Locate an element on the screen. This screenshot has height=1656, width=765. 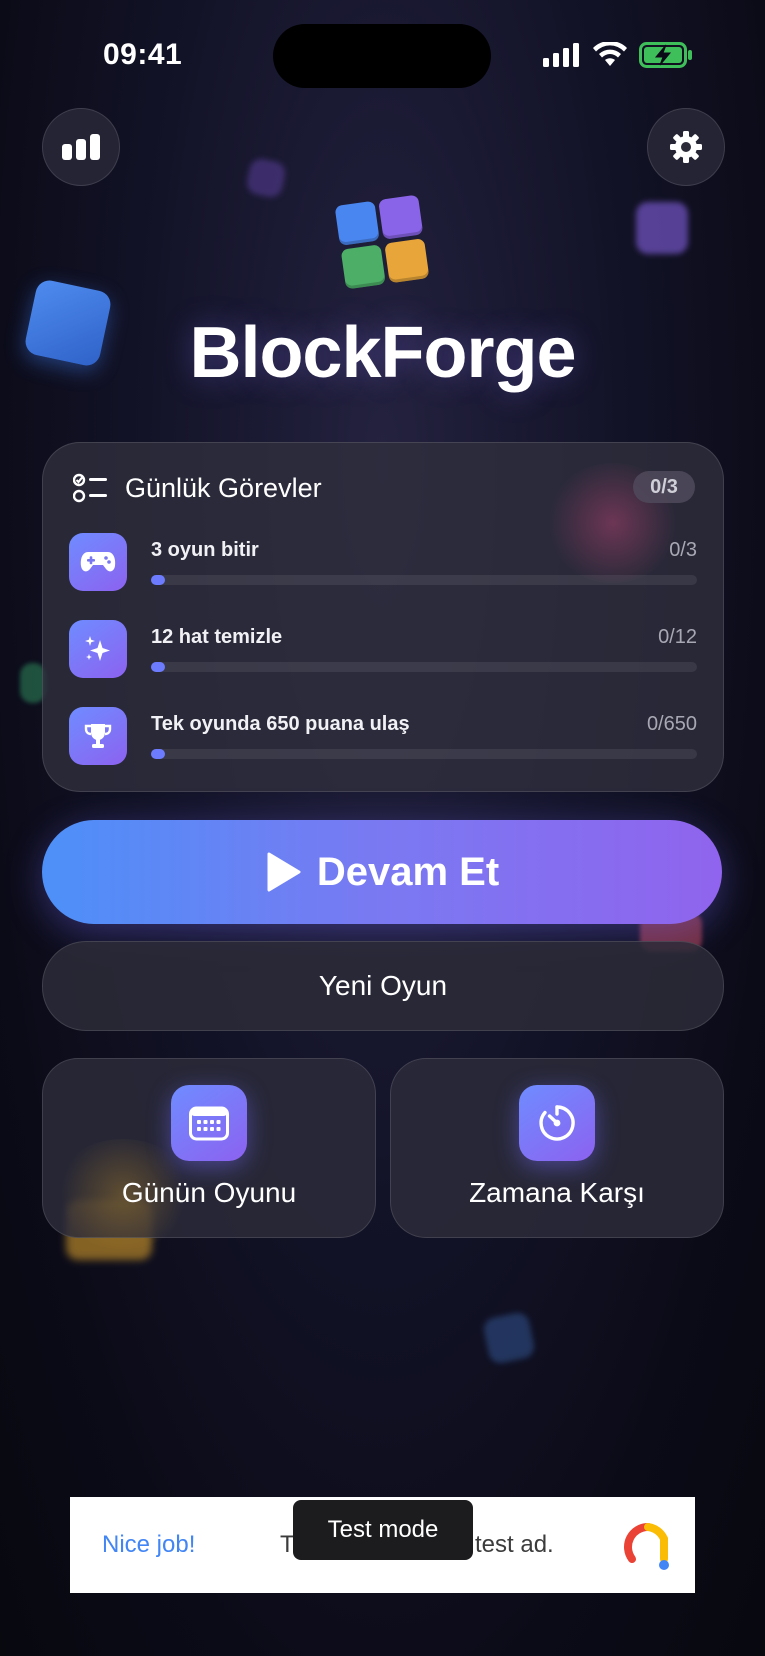
task-progress-text: 0/3 is located at coordinates (683, 550).